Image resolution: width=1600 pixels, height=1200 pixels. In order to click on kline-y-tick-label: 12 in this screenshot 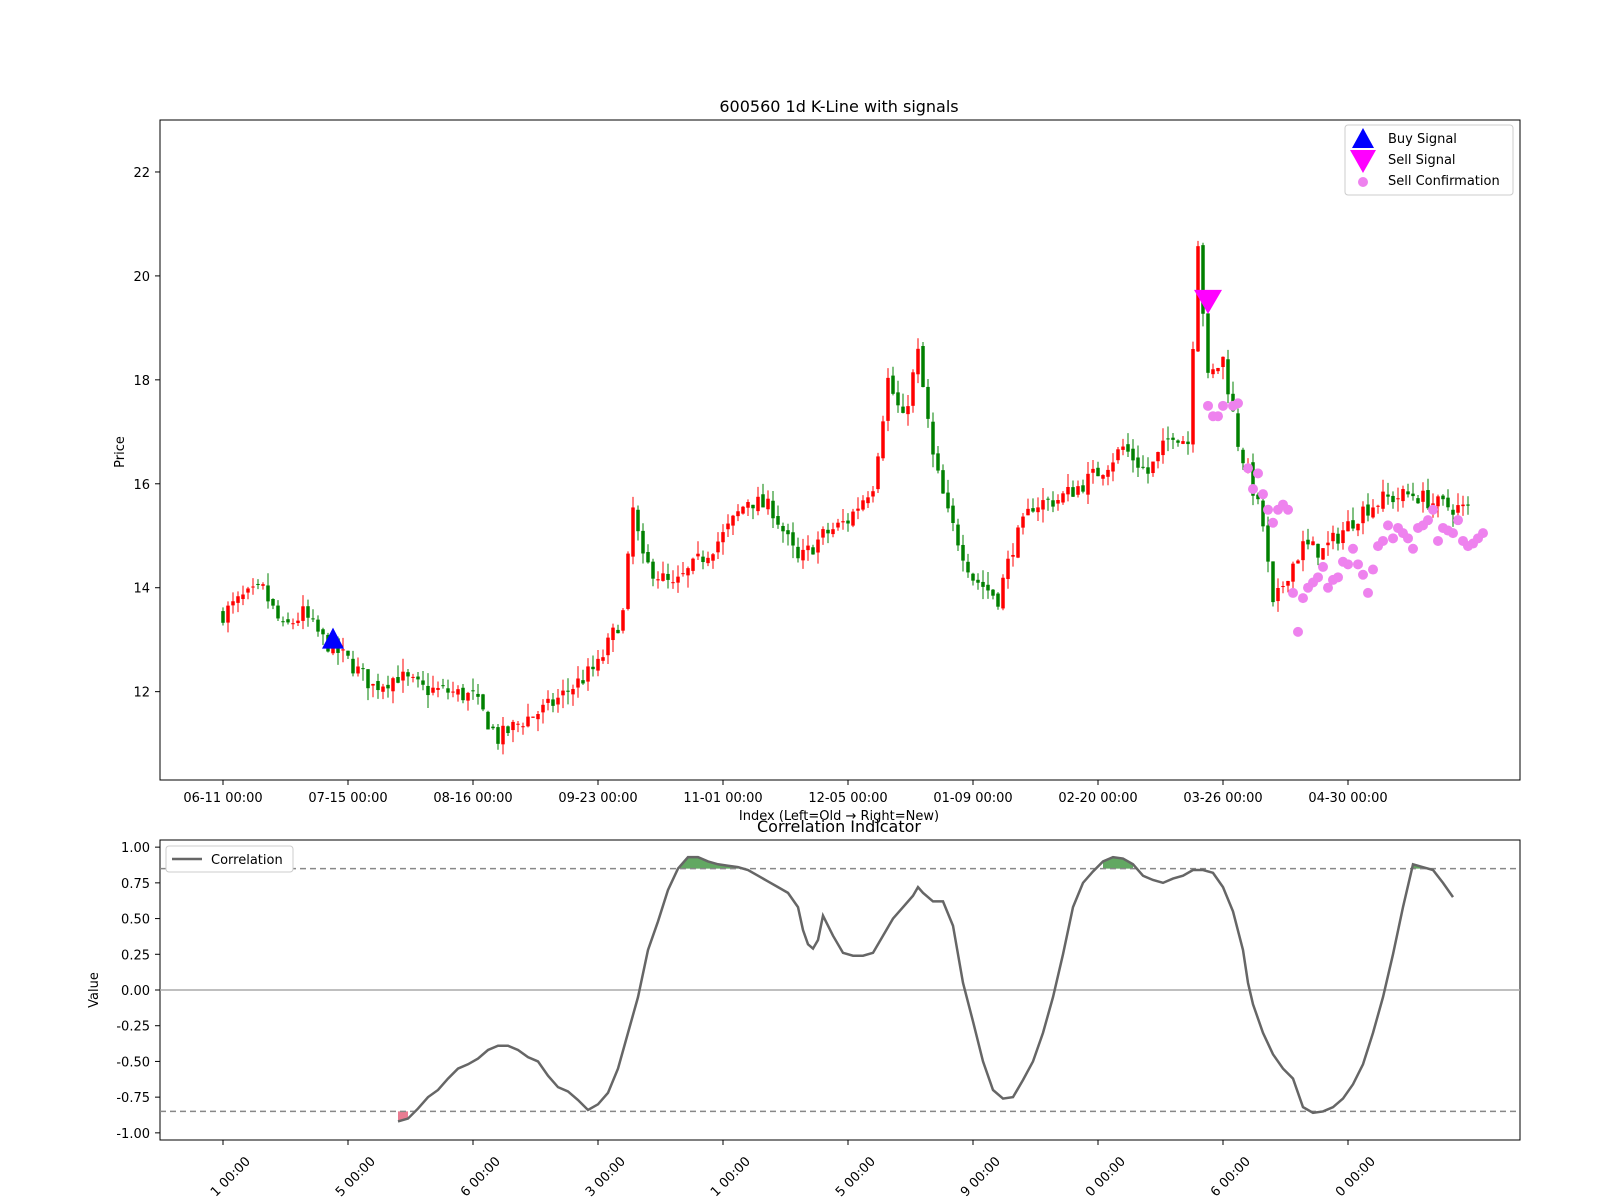, I will do `click(141, 693)`.